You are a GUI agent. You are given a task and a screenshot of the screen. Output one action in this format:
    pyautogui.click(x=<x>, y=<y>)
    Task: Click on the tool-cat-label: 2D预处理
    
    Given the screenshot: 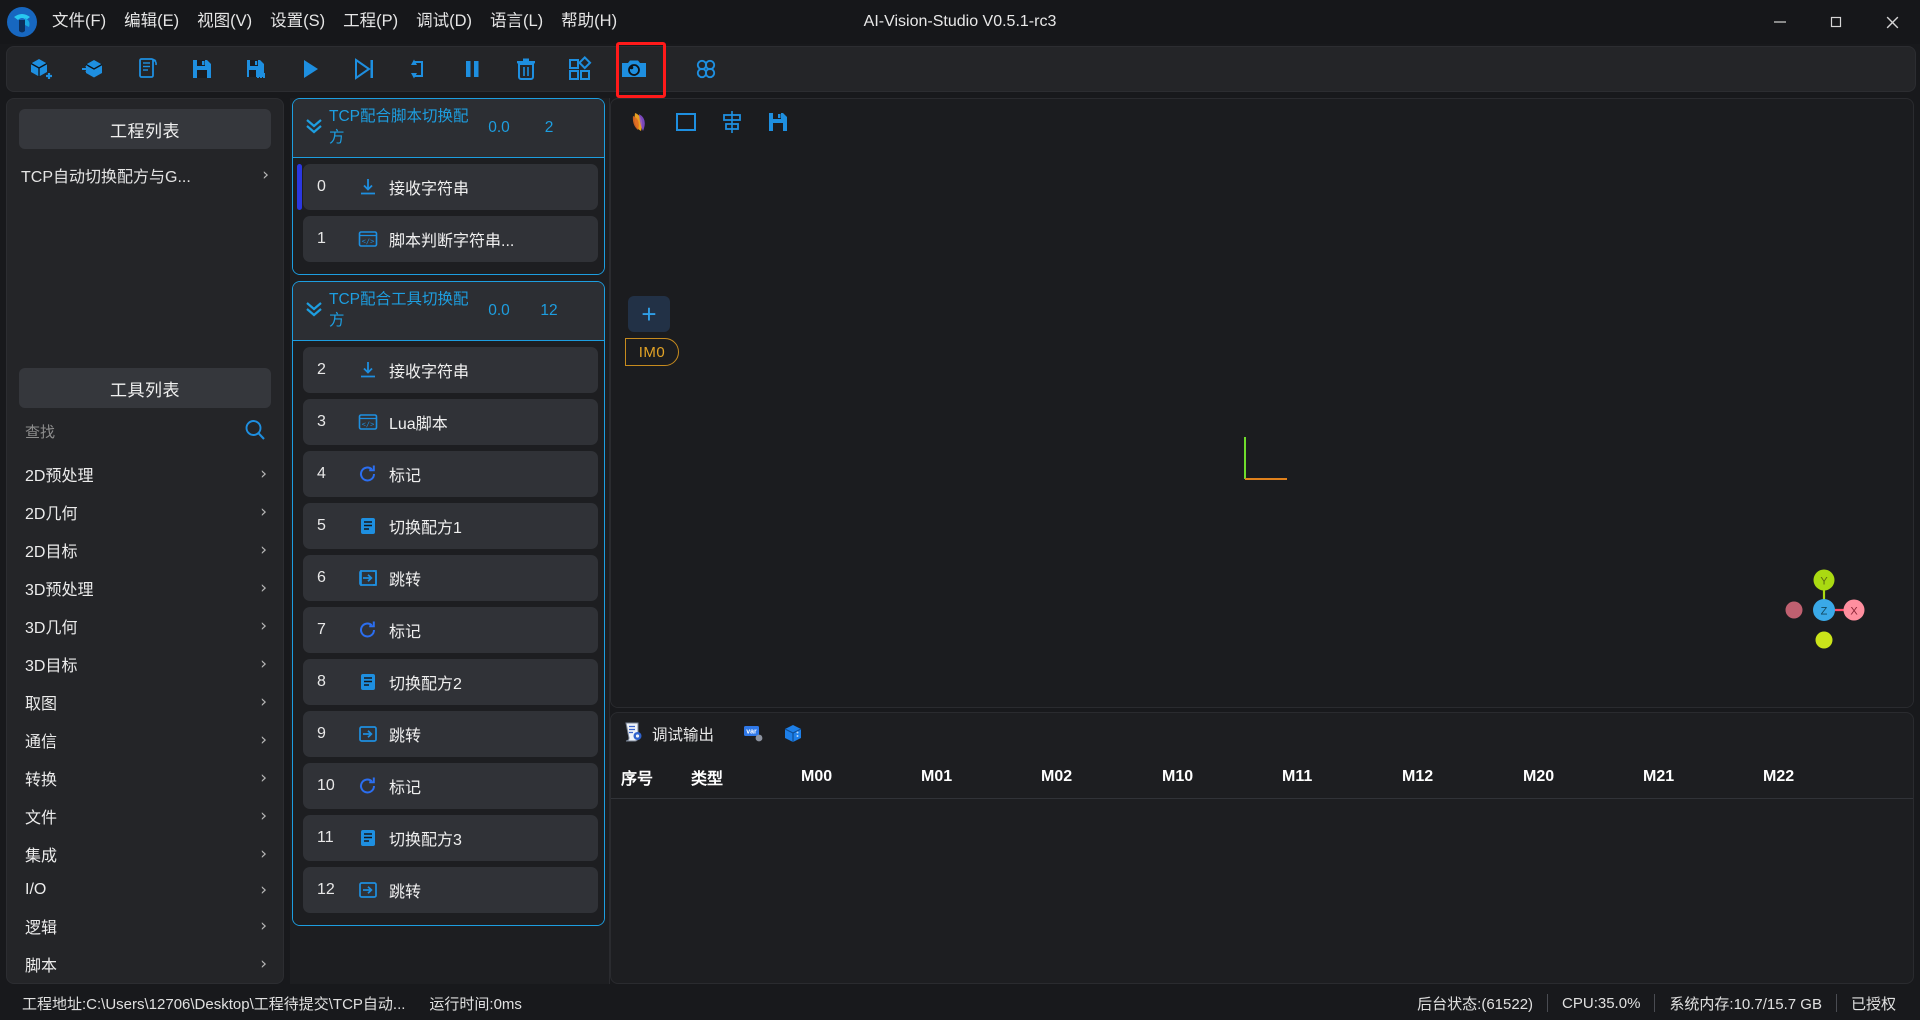 What is the action you would take?
    pyautogui.click(x=59, y=476)
    